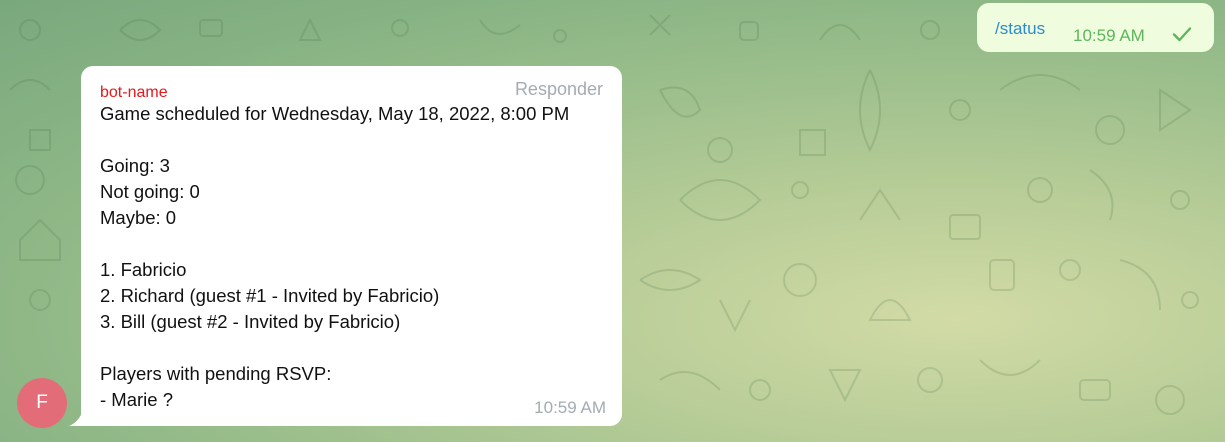 The width and height of the screenshot is (1225, 442). Describe the element at coordinates (143, 269) in the screenshot. I see `message-line: 1. Fabricio` at that location.